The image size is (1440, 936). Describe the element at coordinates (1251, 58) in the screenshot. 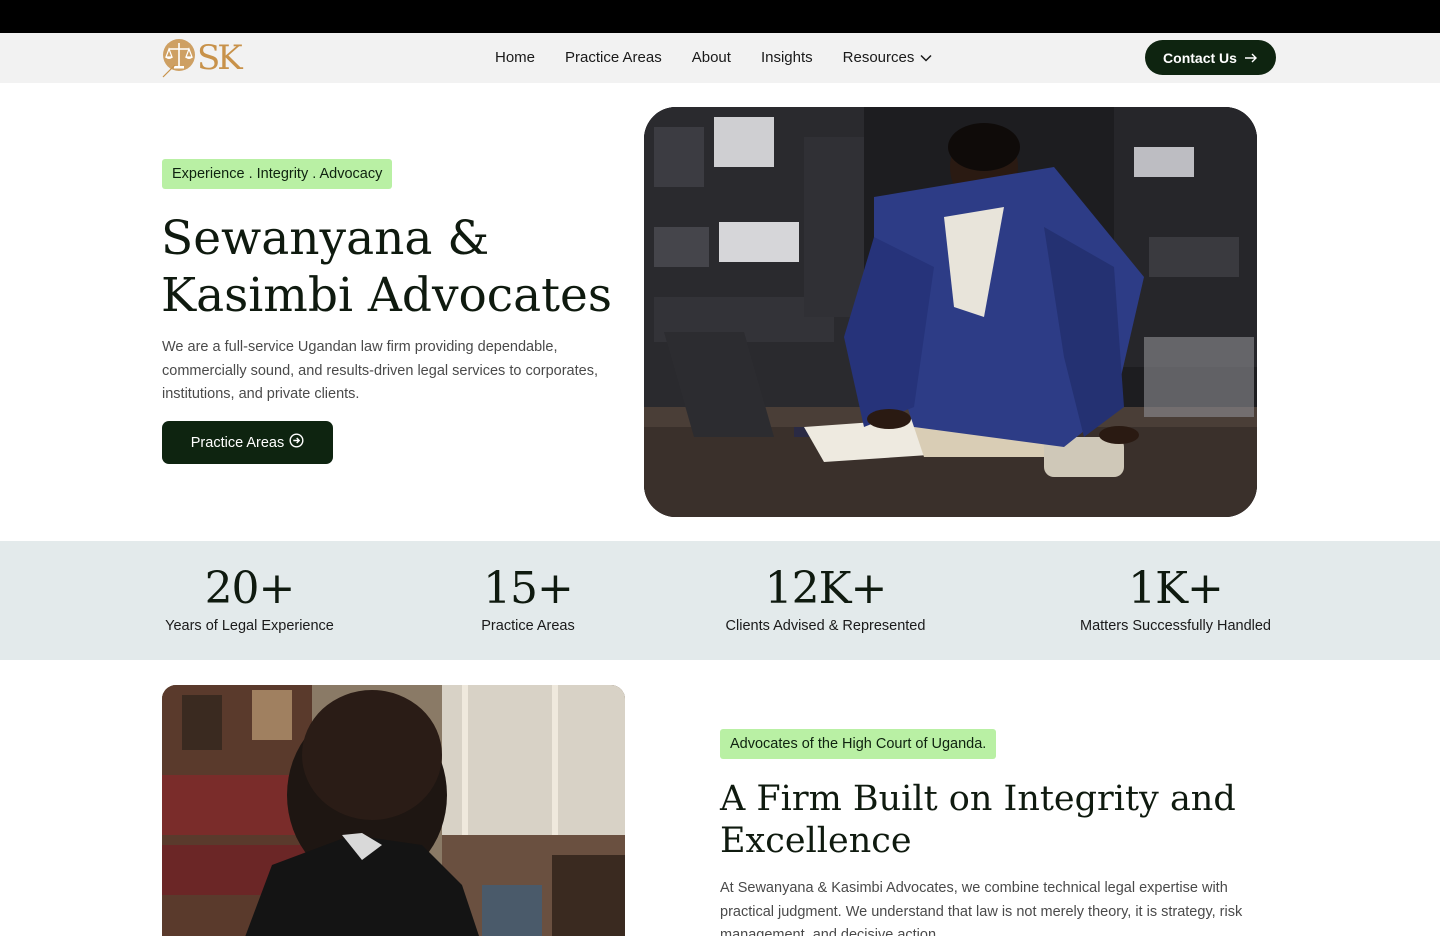

I see `arrow-right-icon` at that location.